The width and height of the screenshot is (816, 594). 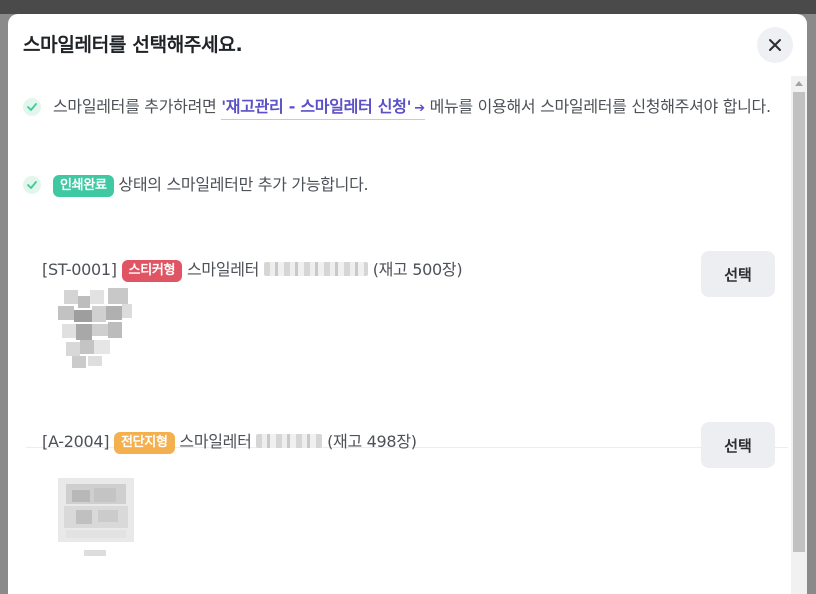 What do you see at coordinates (413, 185) in the screenshot?
I see `notice-printed-text: 인쇄완료 상태의 스마일레터만 추가 가능합니다.` at bounding box center [413, 185].